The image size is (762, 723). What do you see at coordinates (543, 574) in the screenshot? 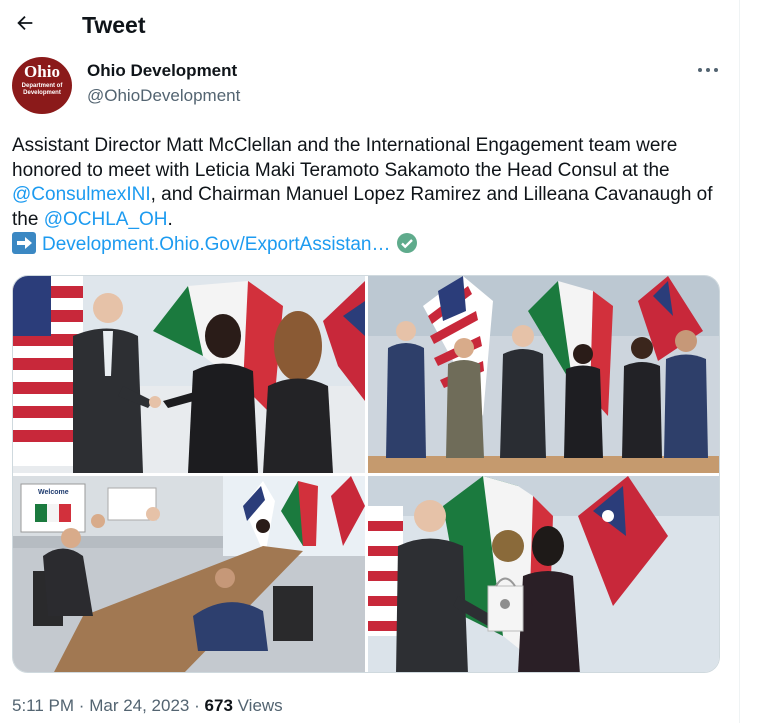
I see `photo-gift-exchange` at bounding box center [543, 574].